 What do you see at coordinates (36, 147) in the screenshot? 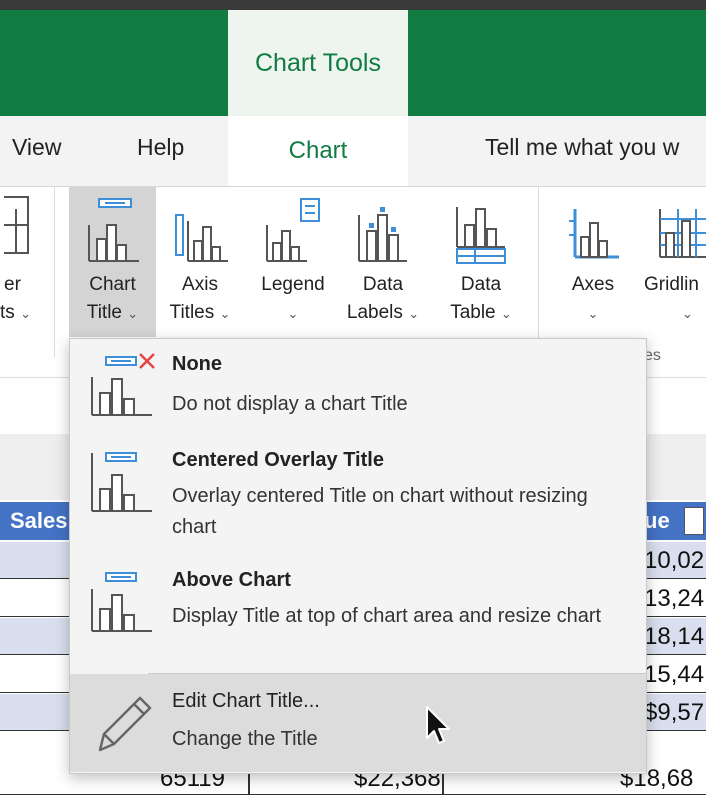
I see `tab-view: View` at bounding box center [36, 147].